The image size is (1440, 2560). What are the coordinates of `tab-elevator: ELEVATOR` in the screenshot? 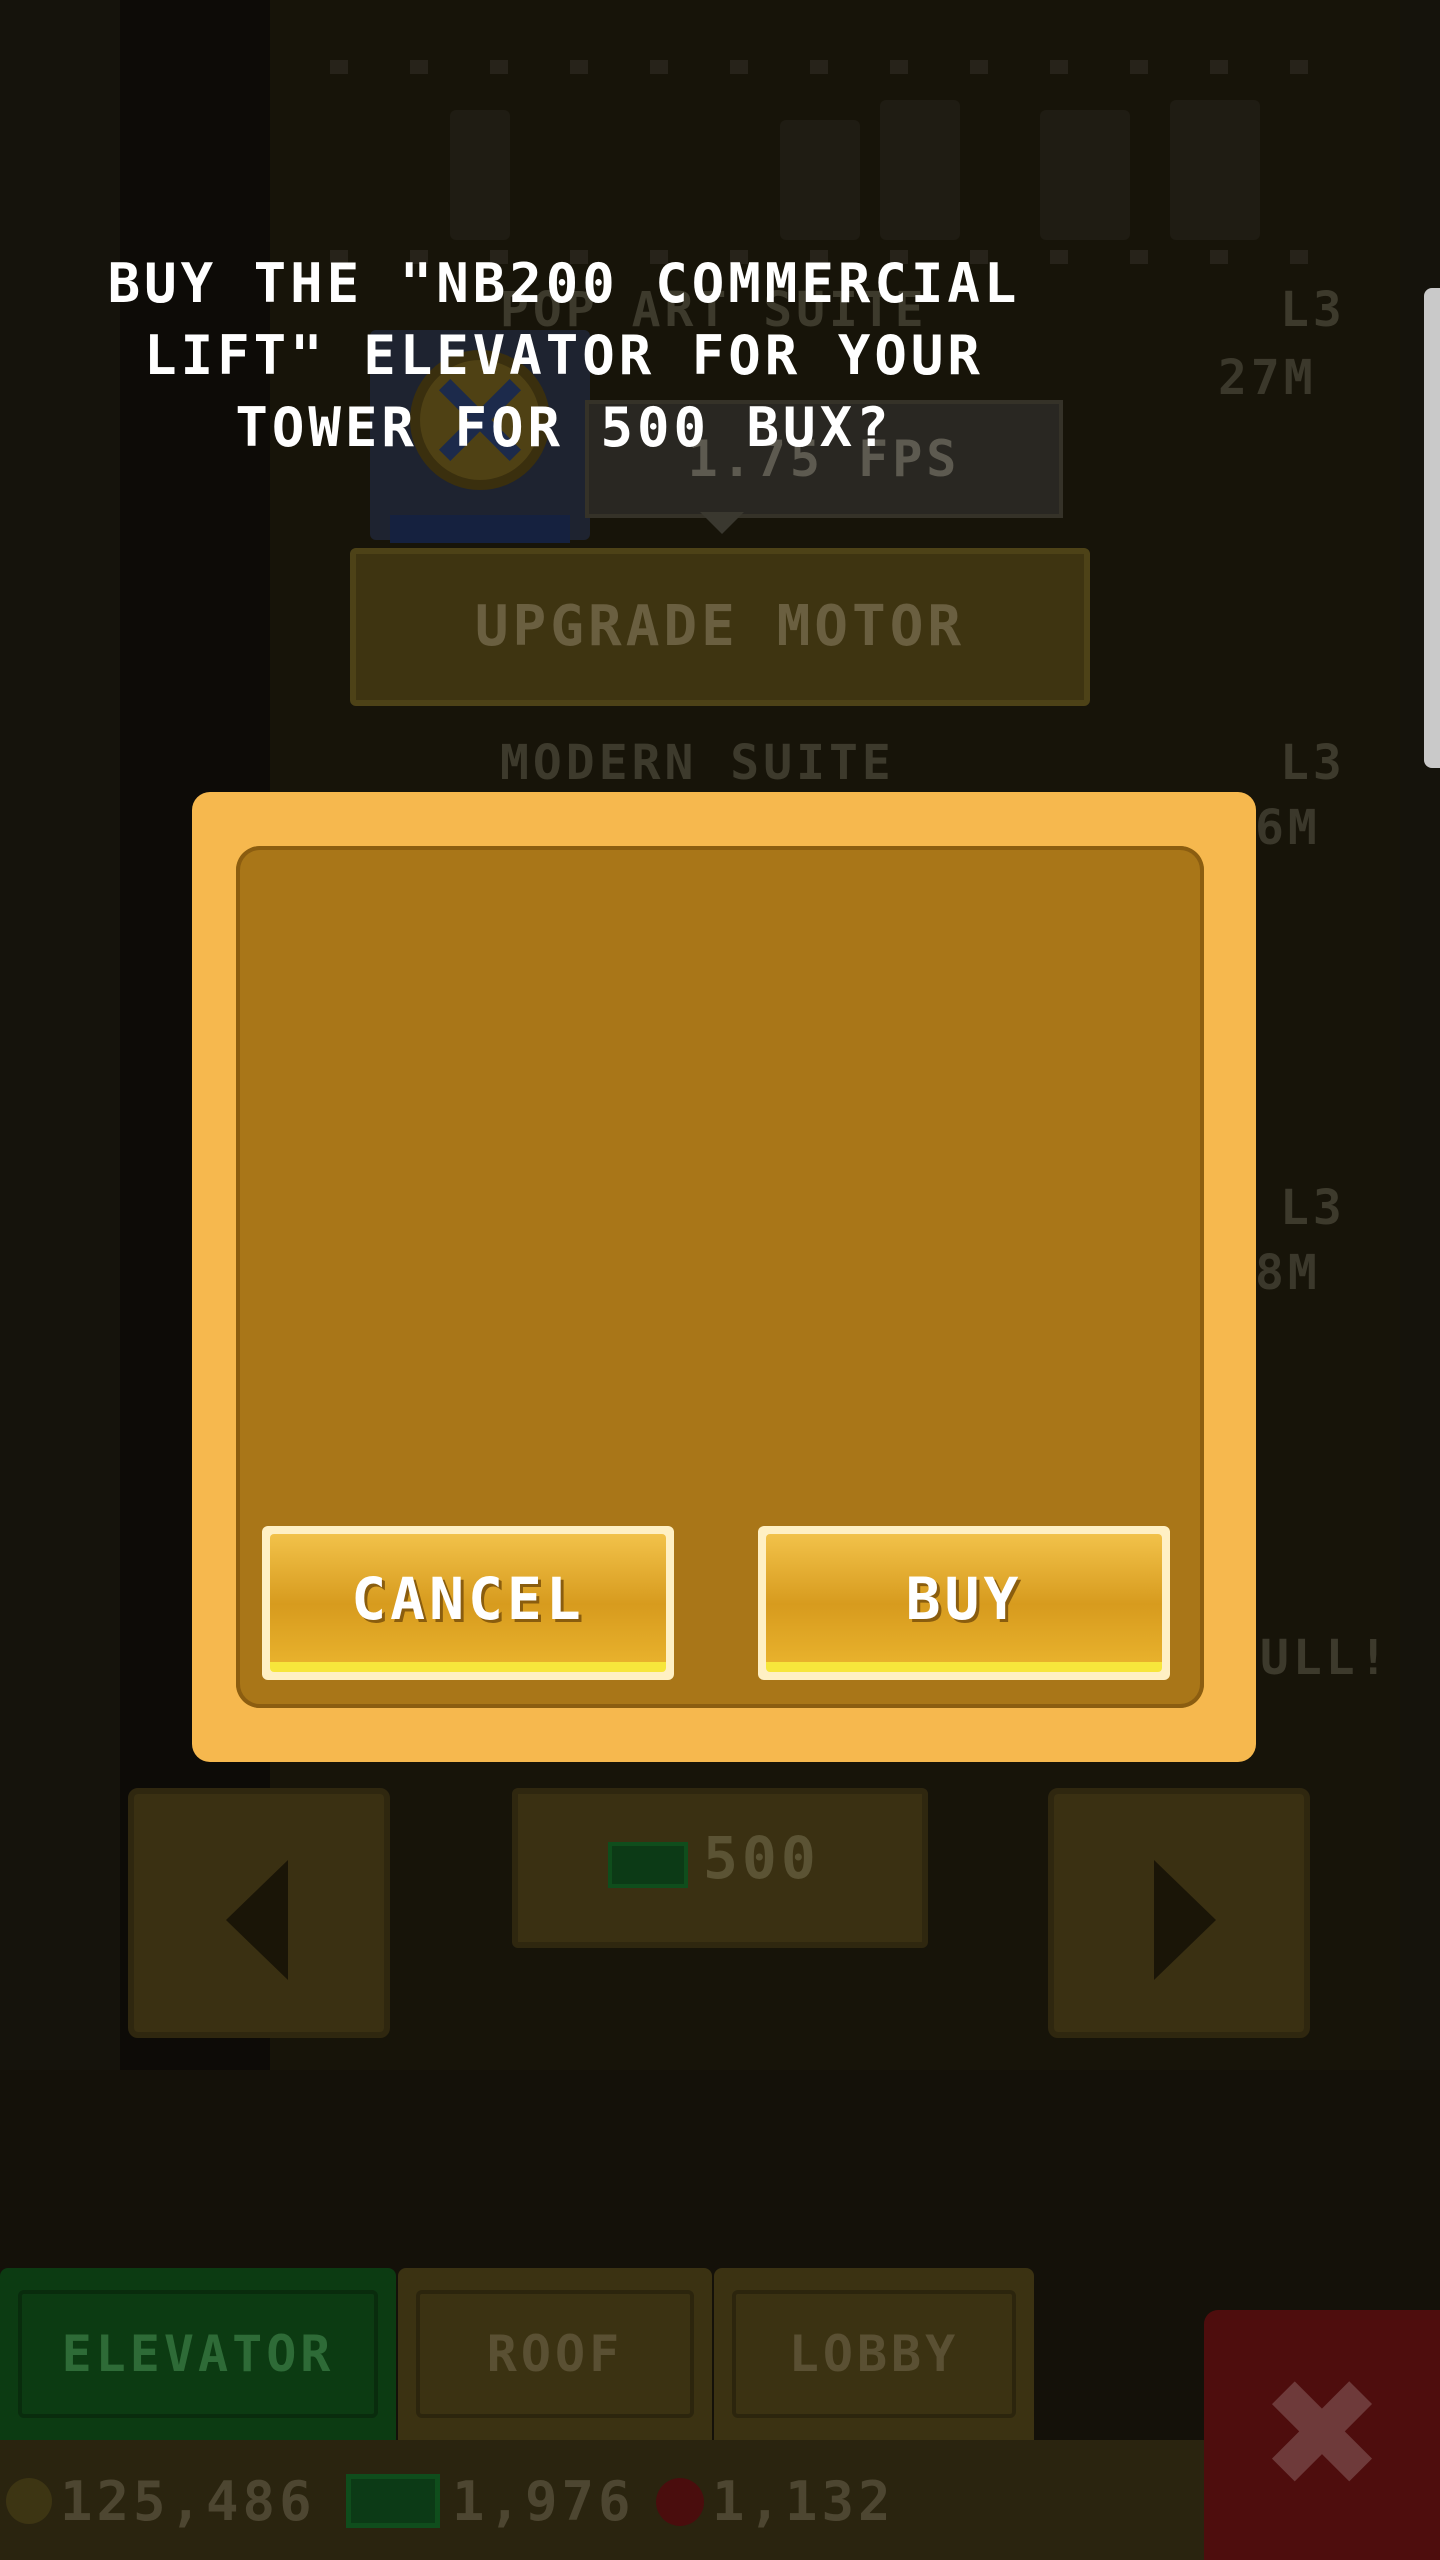 It's located at (198, 2354).